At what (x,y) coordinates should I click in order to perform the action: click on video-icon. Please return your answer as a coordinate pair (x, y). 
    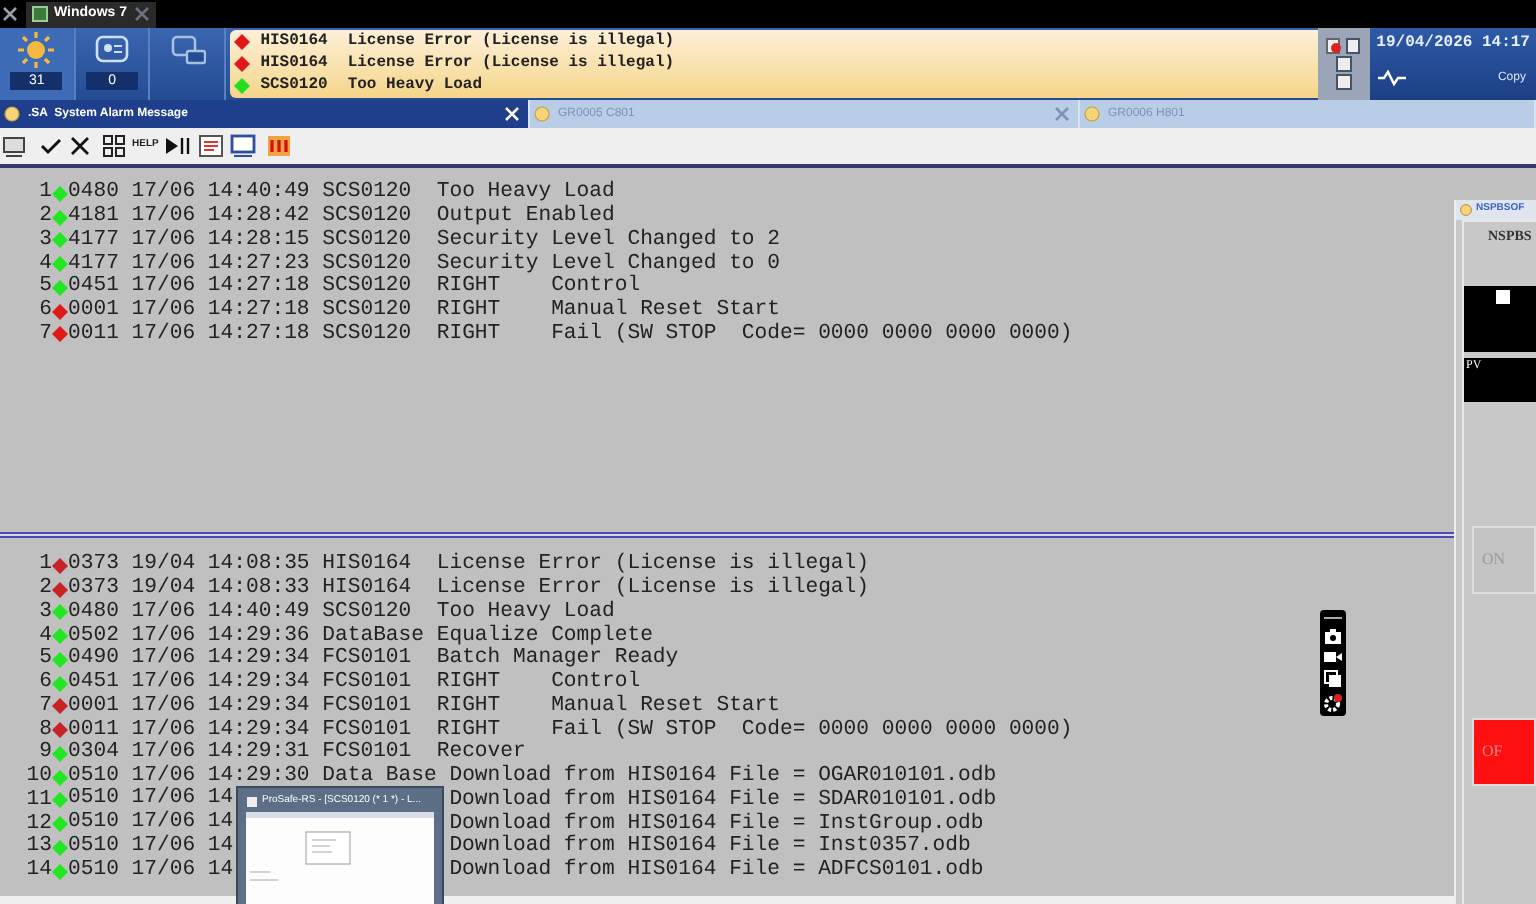
    Looking at the image, I should click on (1333, 657).